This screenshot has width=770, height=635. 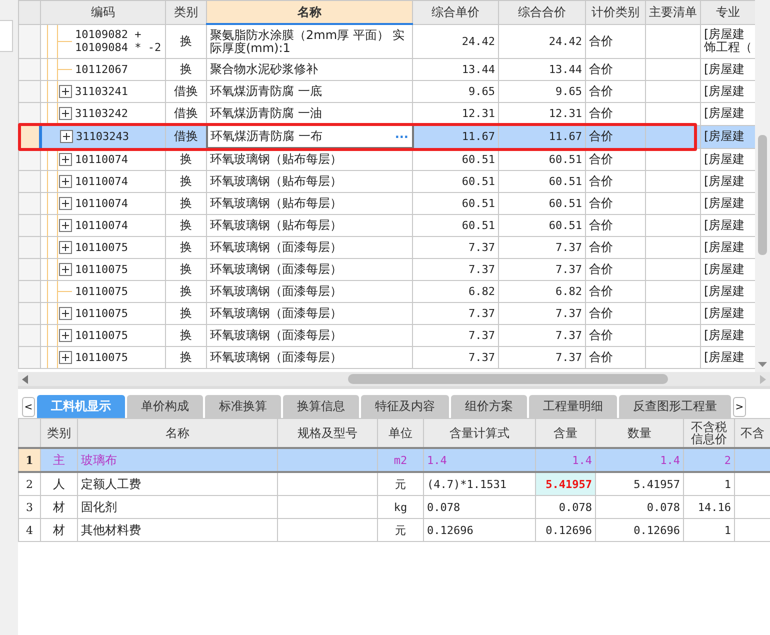 What do you see at coordinates (28, 407) in the screenshot?
I see `tabs-prev-button: <` at bounding box center [28, 407].